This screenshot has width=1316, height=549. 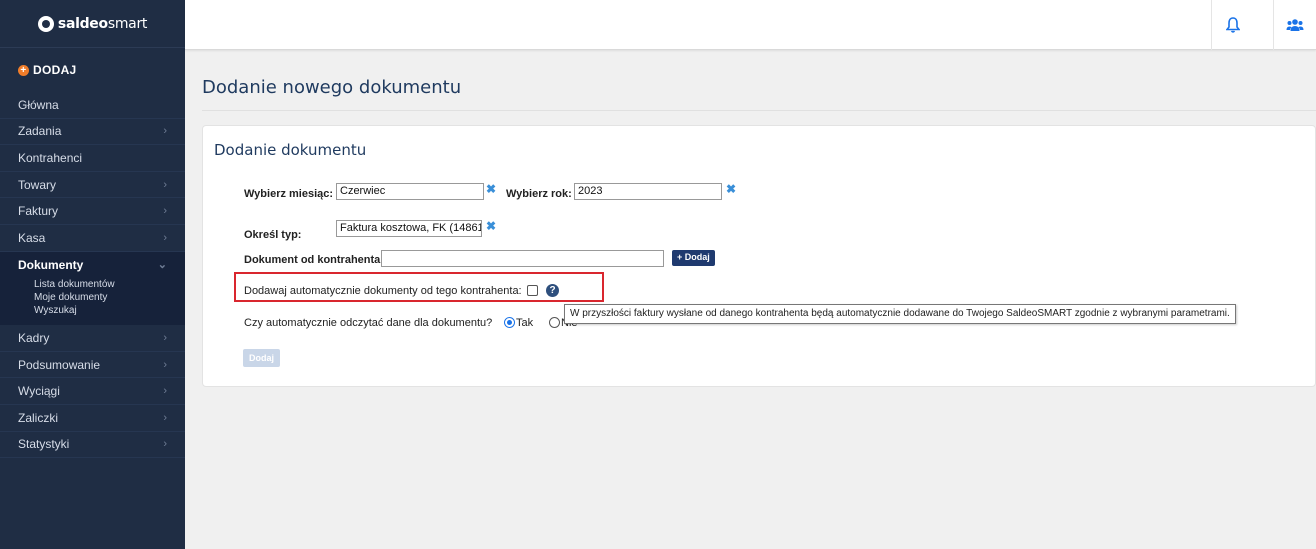 What do you see at coordinates (38, 104) in the screenshot?
I see `sidebar-item-label: Główna` at bounding box center [38, 104].